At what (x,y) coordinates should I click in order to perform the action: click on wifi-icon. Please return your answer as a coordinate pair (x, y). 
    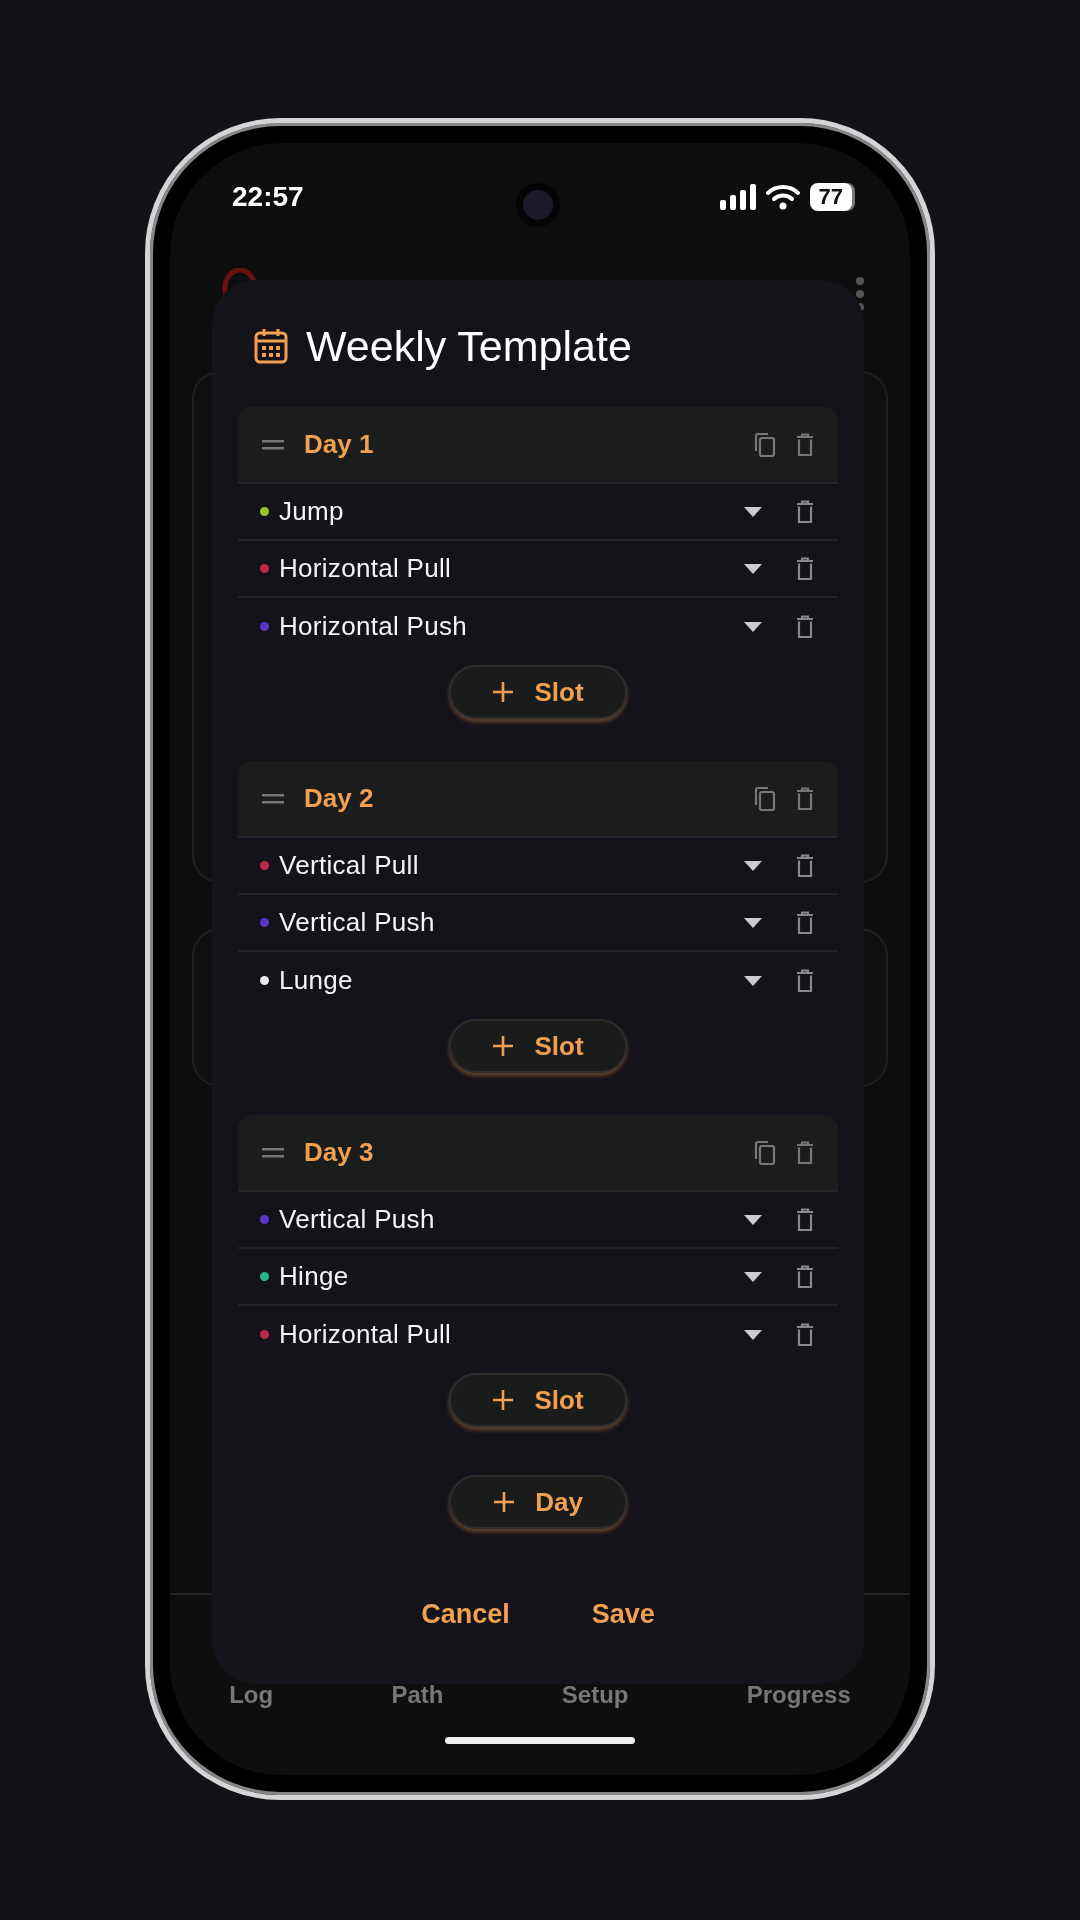
    Looking at the image, I should click on (782, 197).